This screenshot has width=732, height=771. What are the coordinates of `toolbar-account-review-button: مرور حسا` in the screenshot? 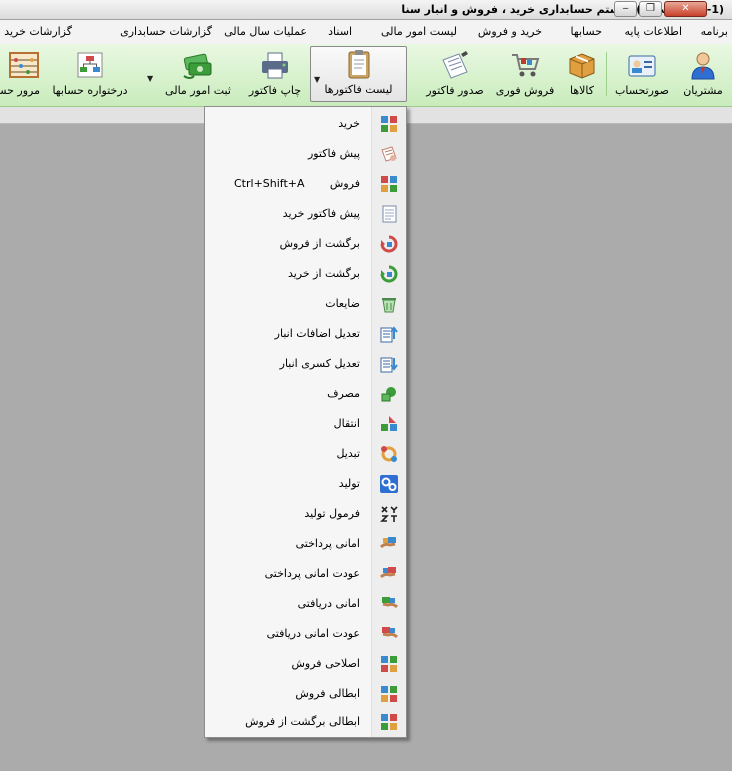 It's located at (20, 74).